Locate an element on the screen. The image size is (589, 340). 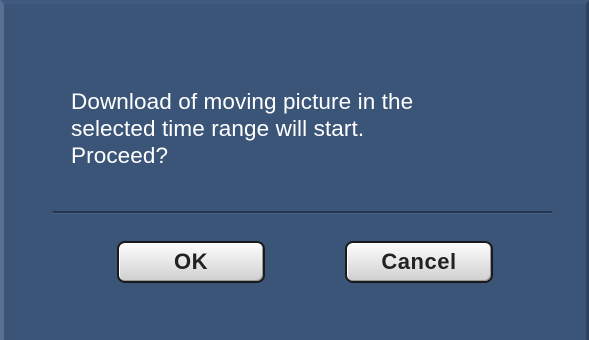
message-line-3: Proceed? is located at coordinates (120, 155).